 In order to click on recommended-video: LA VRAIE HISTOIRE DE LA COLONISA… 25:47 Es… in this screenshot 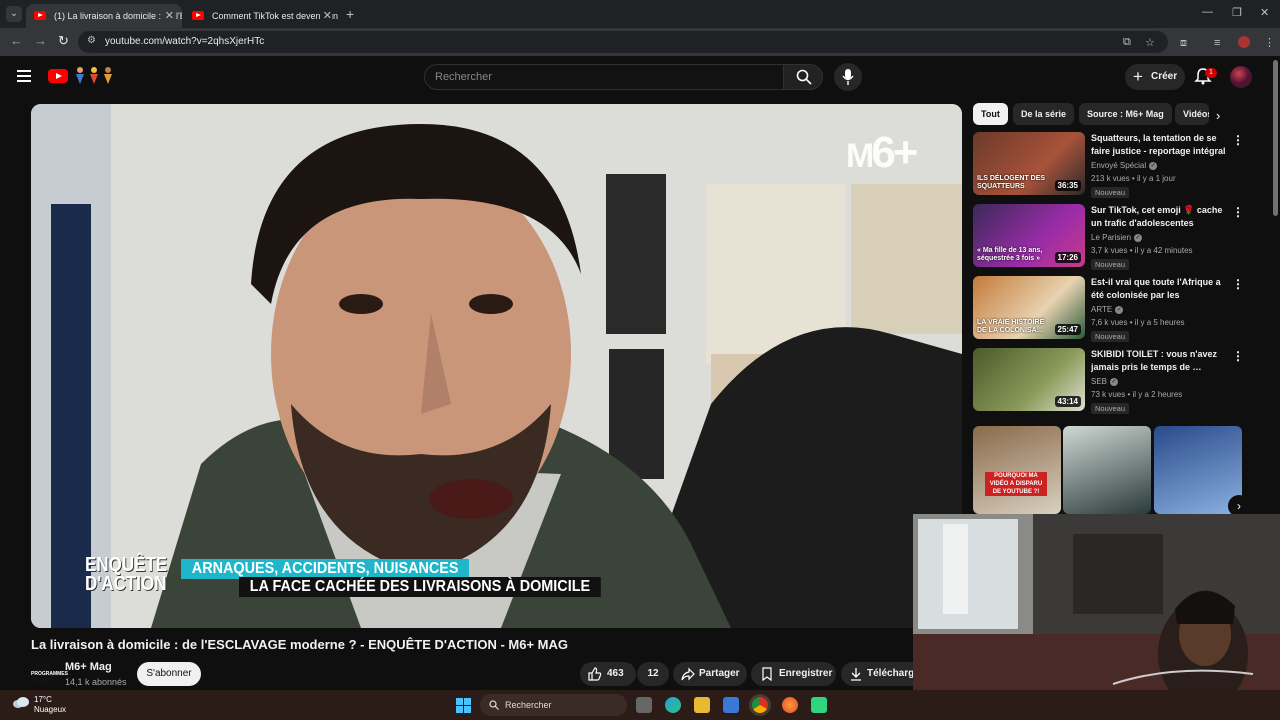, I will do `click(1113, 309)`.